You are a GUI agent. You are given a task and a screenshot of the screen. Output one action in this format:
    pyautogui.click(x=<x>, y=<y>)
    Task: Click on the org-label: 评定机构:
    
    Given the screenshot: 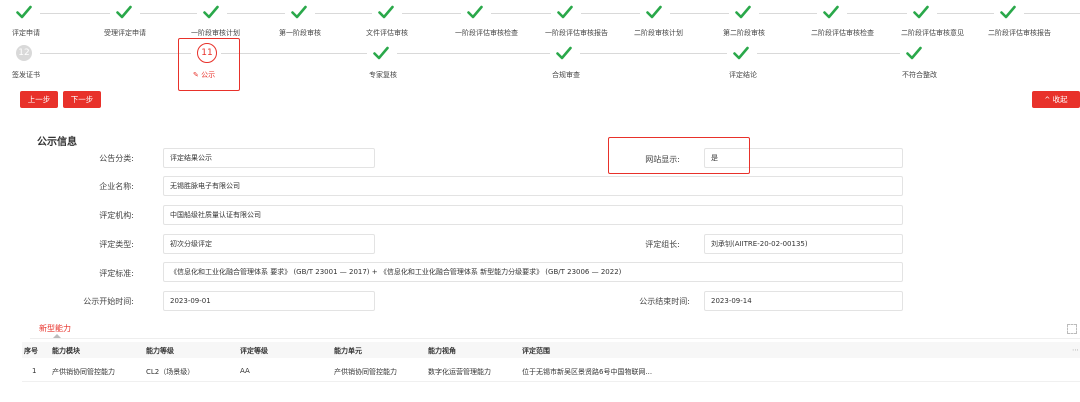 What is the action you would take?
    pyautogui.click(x=116, y=215)
    